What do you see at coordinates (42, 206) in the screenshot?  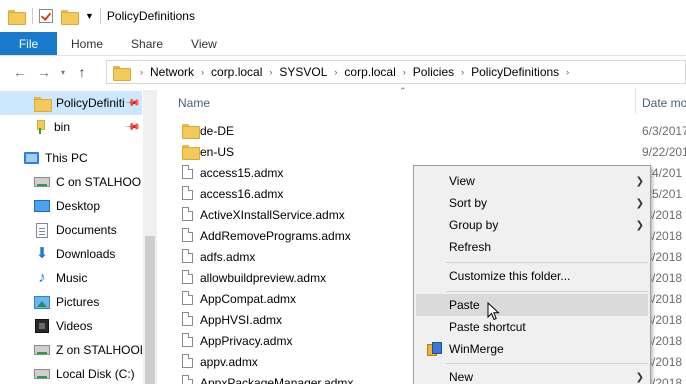 I see `desktop-icon` at bounding box center [42, 206].